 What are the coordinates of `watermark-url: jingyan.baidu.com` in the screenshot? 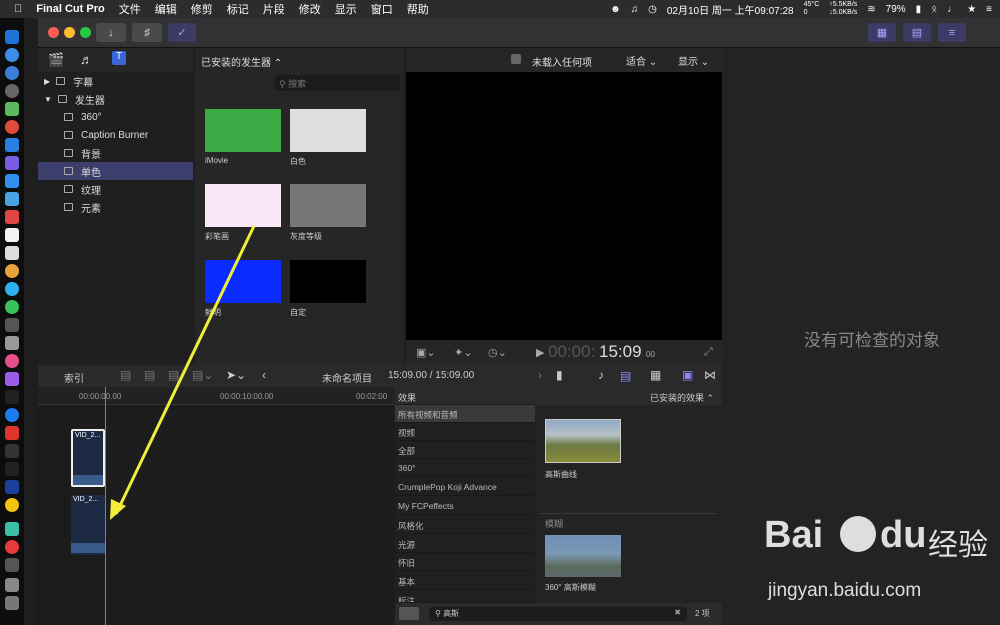 It's located at (845, 590).